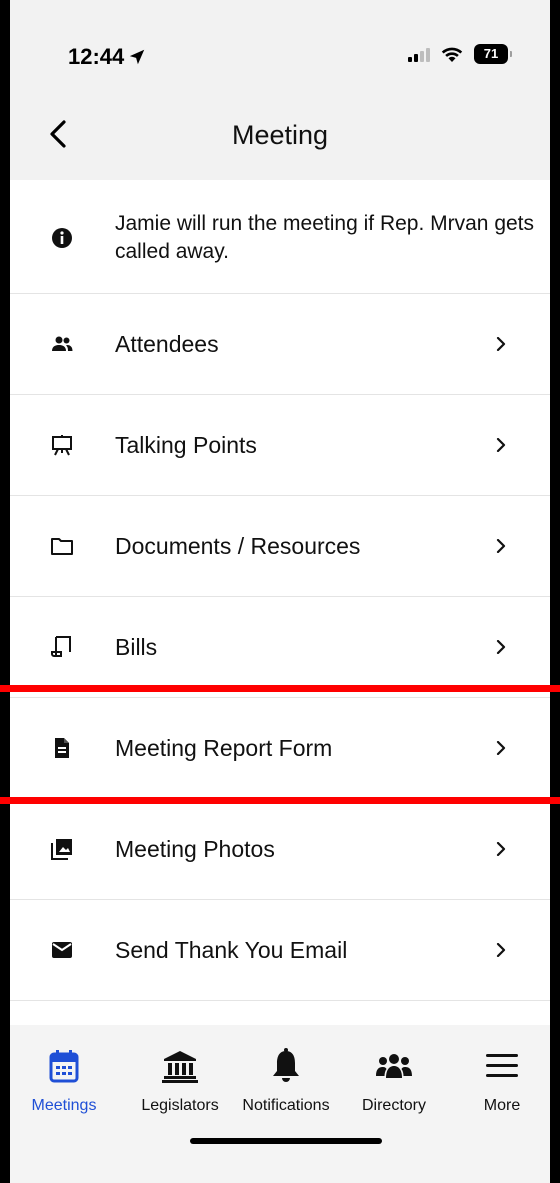  I want to click on people-icon, so click(62, 344).